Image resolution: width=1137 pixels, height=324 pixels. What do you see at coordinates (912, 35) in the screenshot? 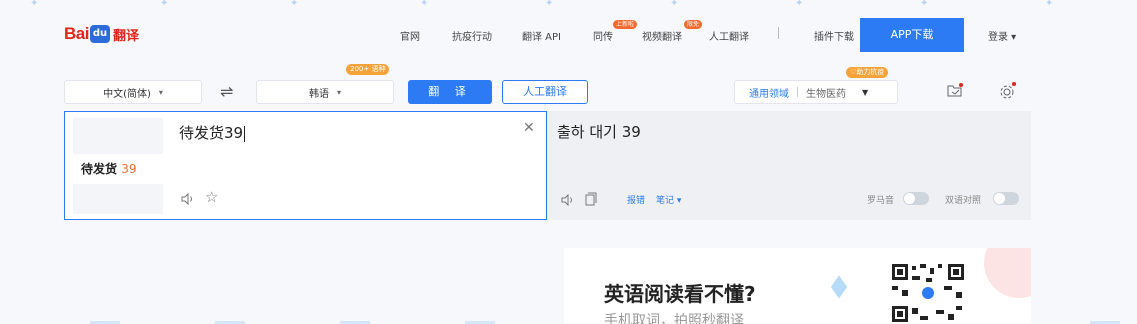
I see `app-download-button: APP下载` at bounding box center [912, 35].